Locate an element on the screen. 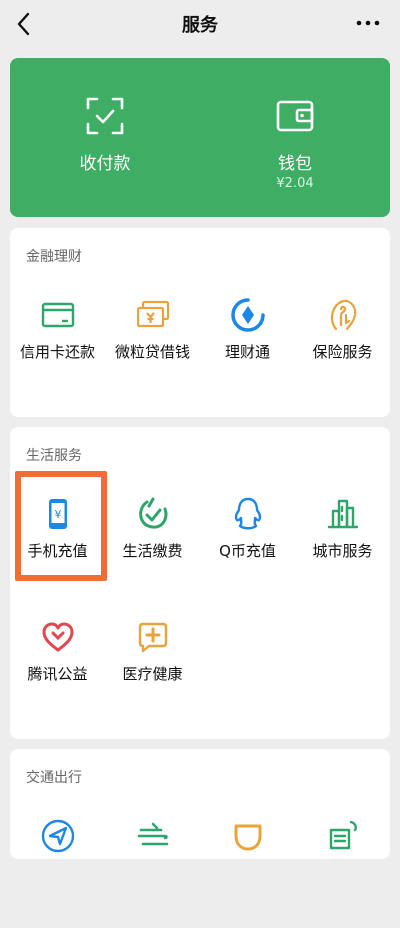 The height and width of the screenshot is (928, 400). licaitong-item: 理财通 is located at coordinates (247, 352).